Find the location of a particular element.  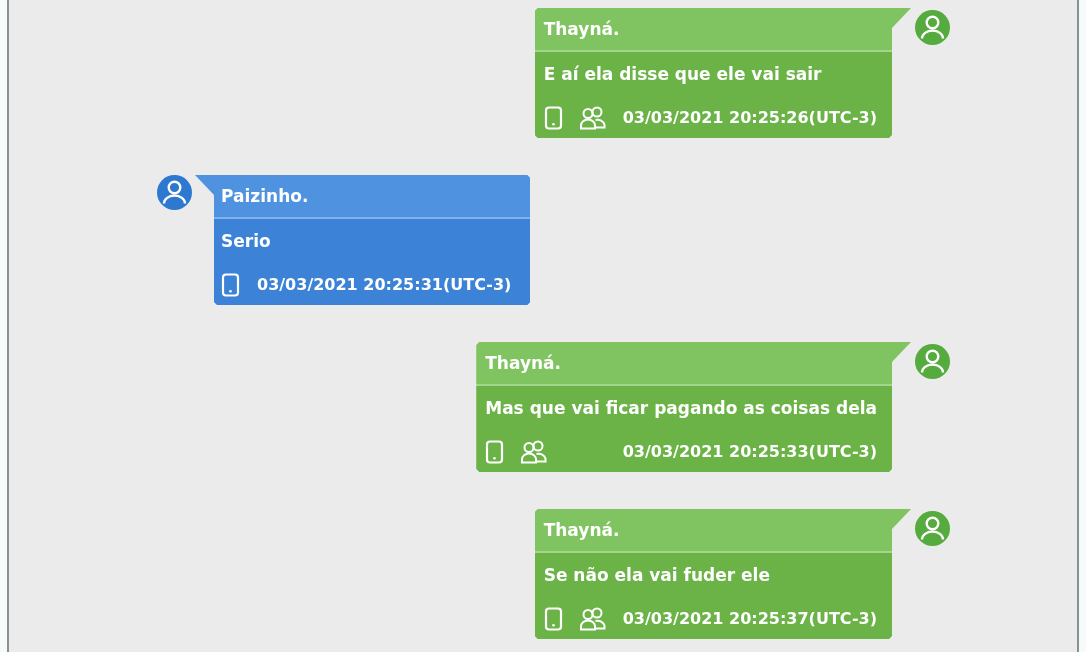

message-text: Se não ela vai fuder ele is located at coordinates (656, 575).